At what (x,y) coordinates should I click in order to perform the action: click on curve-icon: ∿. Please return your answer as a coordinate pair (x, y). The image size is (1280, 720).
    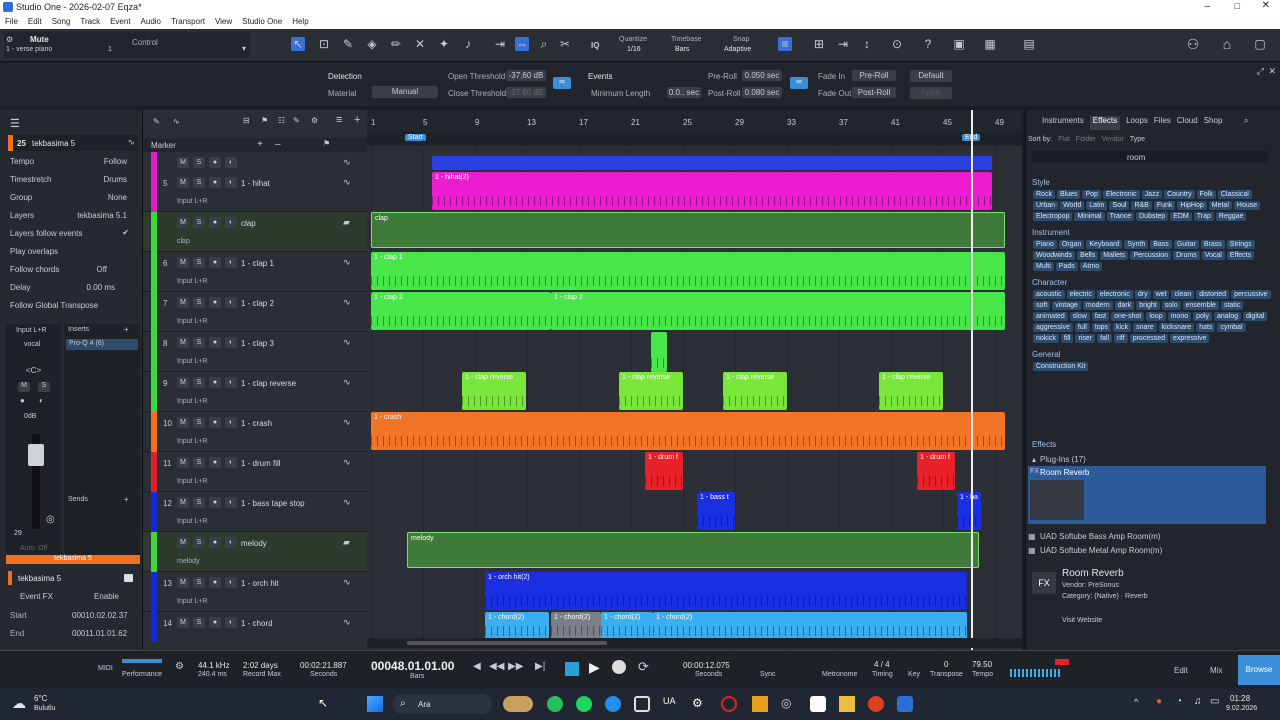
    Looking at the image, I should click on (176, 121).